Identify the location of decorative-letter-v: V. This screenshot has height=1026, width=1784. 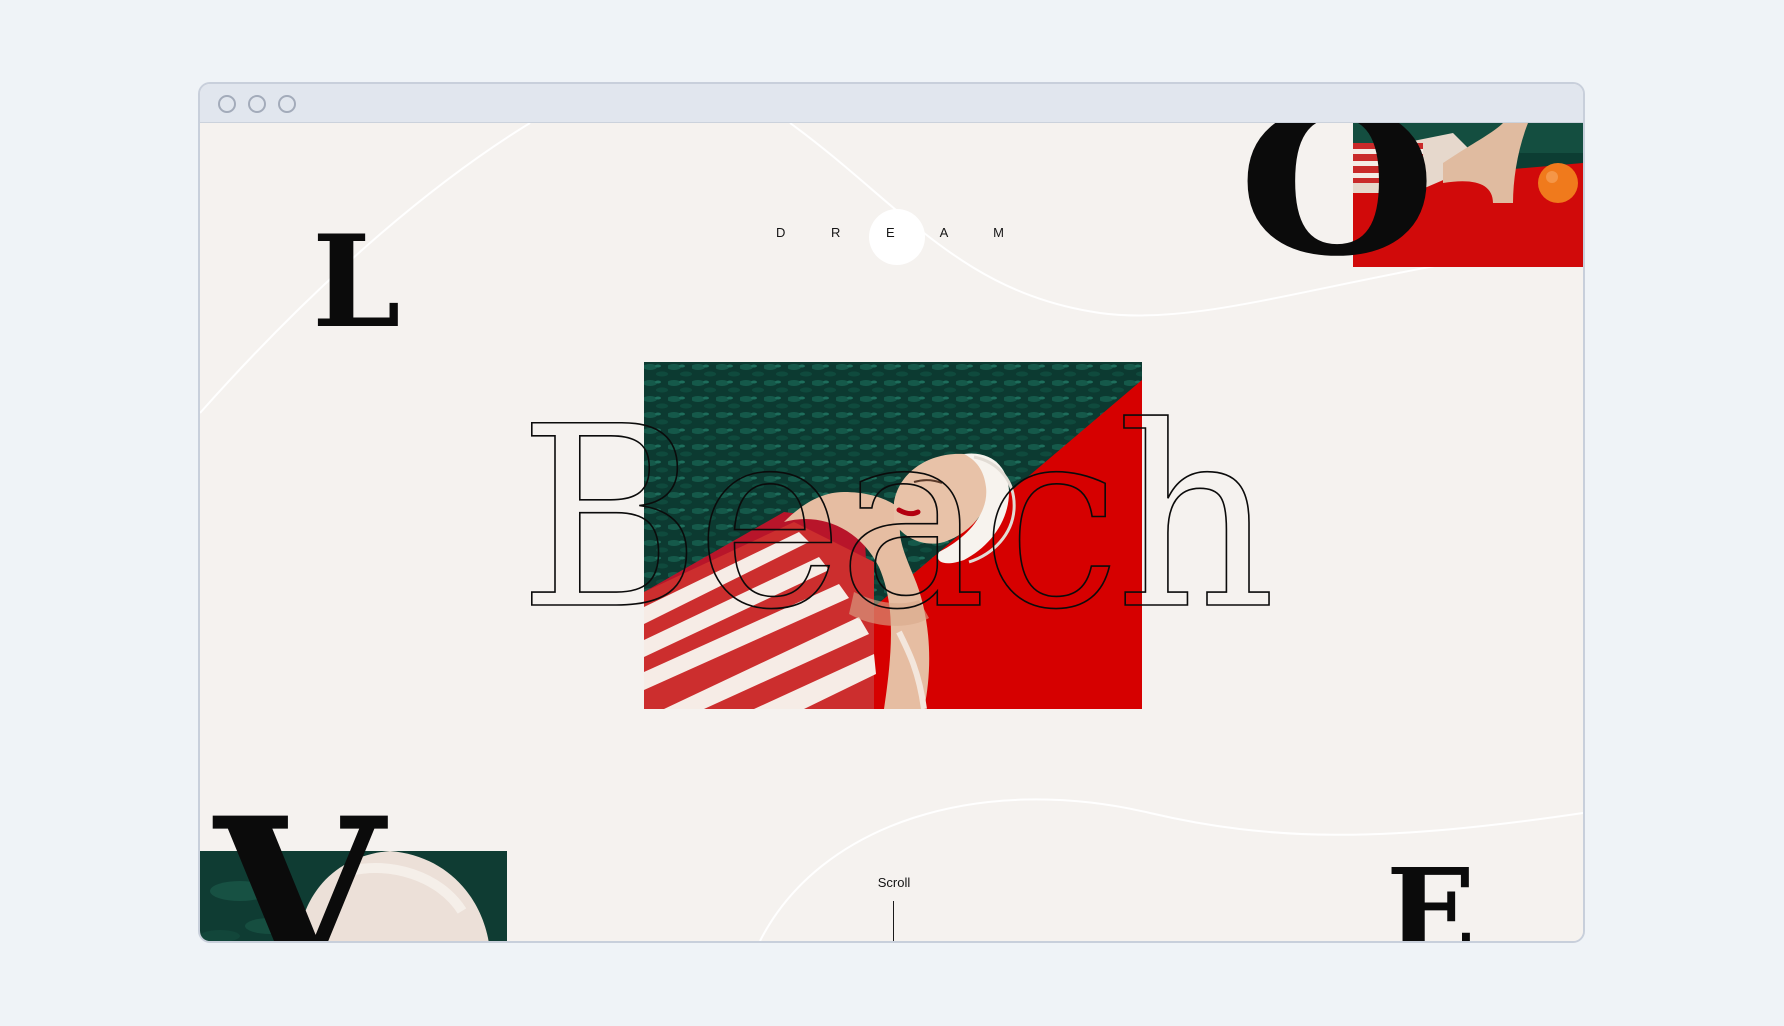
(299, 855).